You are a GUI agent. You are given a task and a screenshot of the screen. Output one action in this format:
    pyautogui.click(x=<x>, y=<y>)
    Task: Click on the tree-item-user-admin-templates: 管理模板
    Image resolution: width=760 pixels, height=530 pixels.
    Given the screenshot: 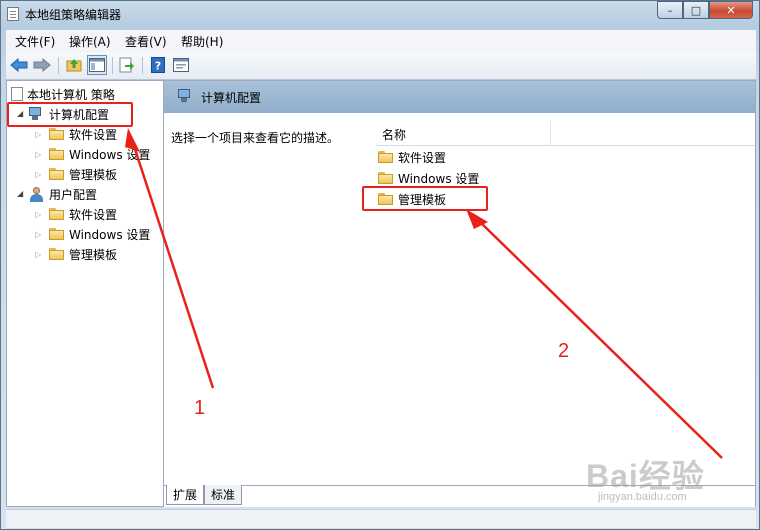 What is the action you would take?
    pyautogui.click(x=83, y=254)
    